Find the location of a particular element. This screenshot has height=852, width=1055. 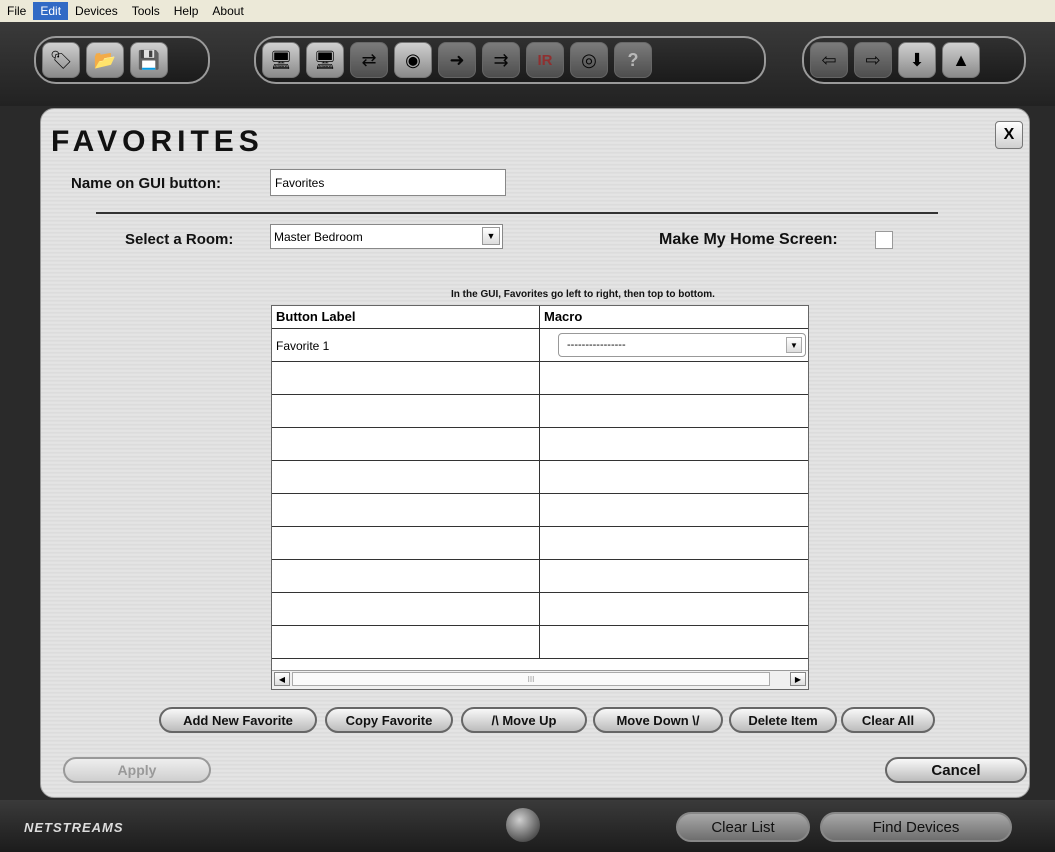

target-icon: ◎ is located at coordinates (589, 60).